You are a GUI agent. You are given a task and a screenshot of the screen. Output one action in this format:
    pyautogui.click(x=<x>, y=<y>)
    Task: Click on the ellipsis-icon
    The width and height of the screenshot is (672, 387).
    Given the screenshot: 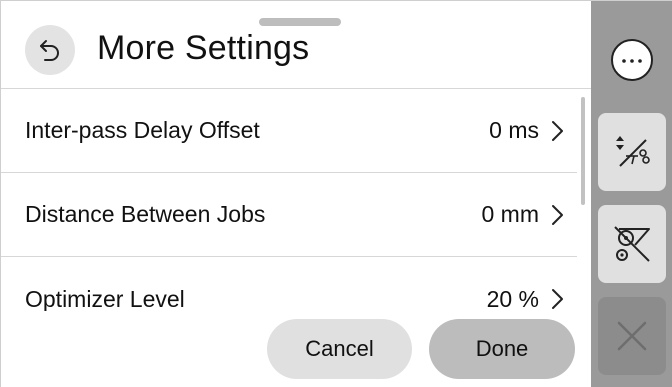 What is the action you would take?
    pyautogui.click(x=632, y=60)
    